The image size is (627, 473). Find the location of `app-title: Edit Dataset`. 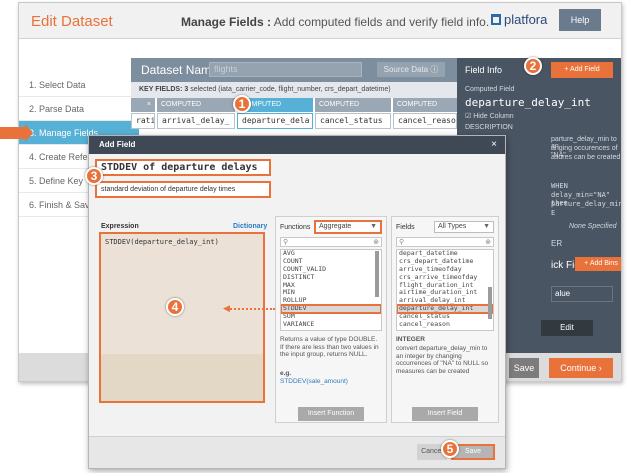

app-title: Edit Dataset is located at coordinates (72, 21).